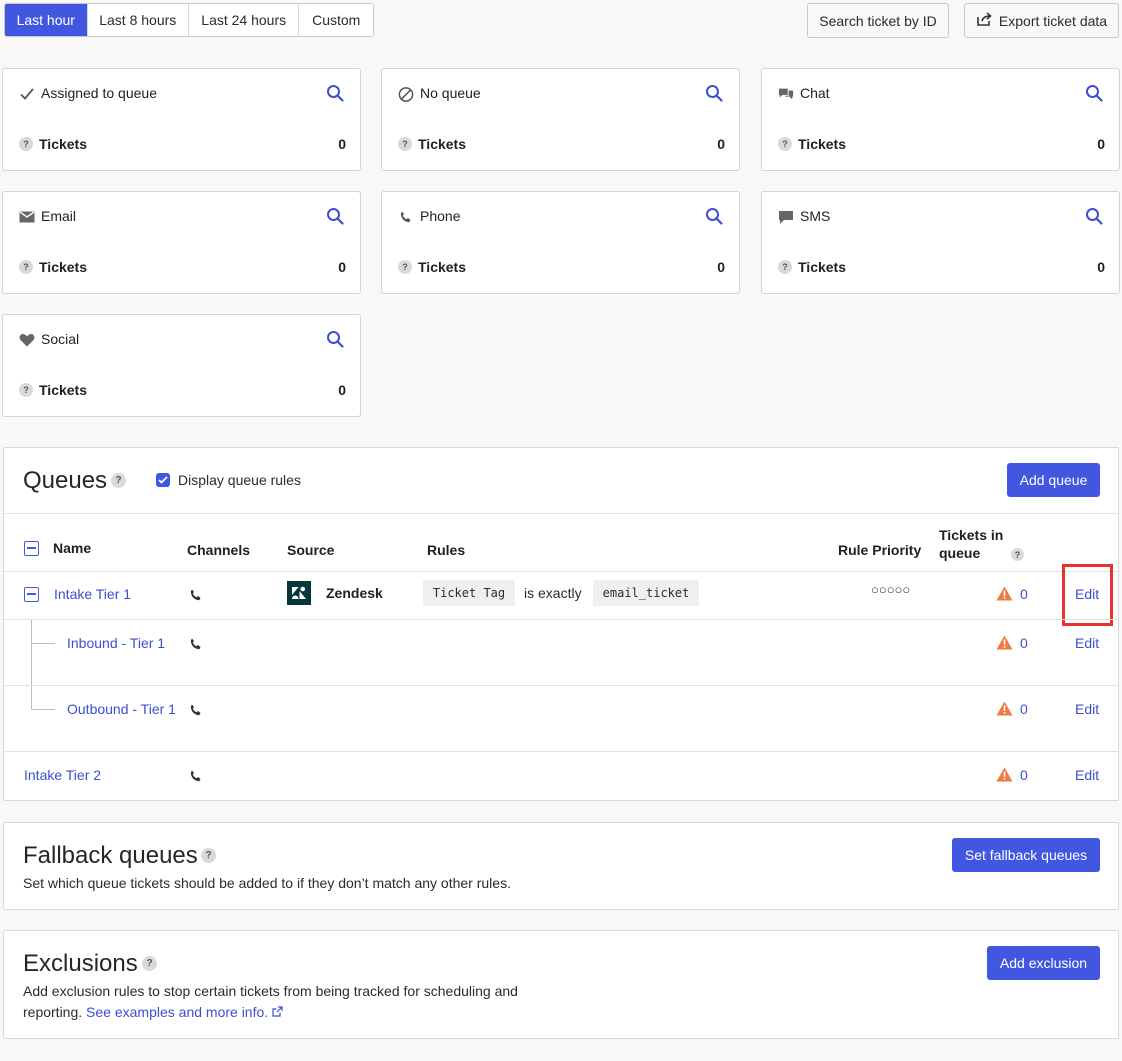 The width and height of the screenshot is (1122, 1061). Describe the element at coordinates (469, 593) in the screenshot. I see `rule-field-tag: Ticket Tag` at that location.